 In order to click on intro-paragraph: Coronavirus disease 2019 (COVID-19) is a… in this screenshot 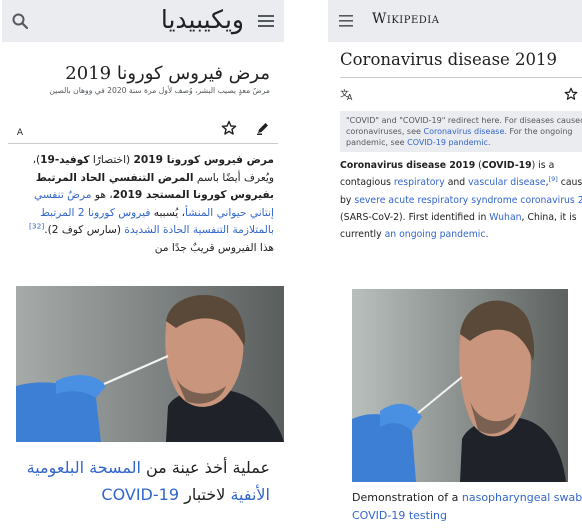, I will do `click(461, 200)`.